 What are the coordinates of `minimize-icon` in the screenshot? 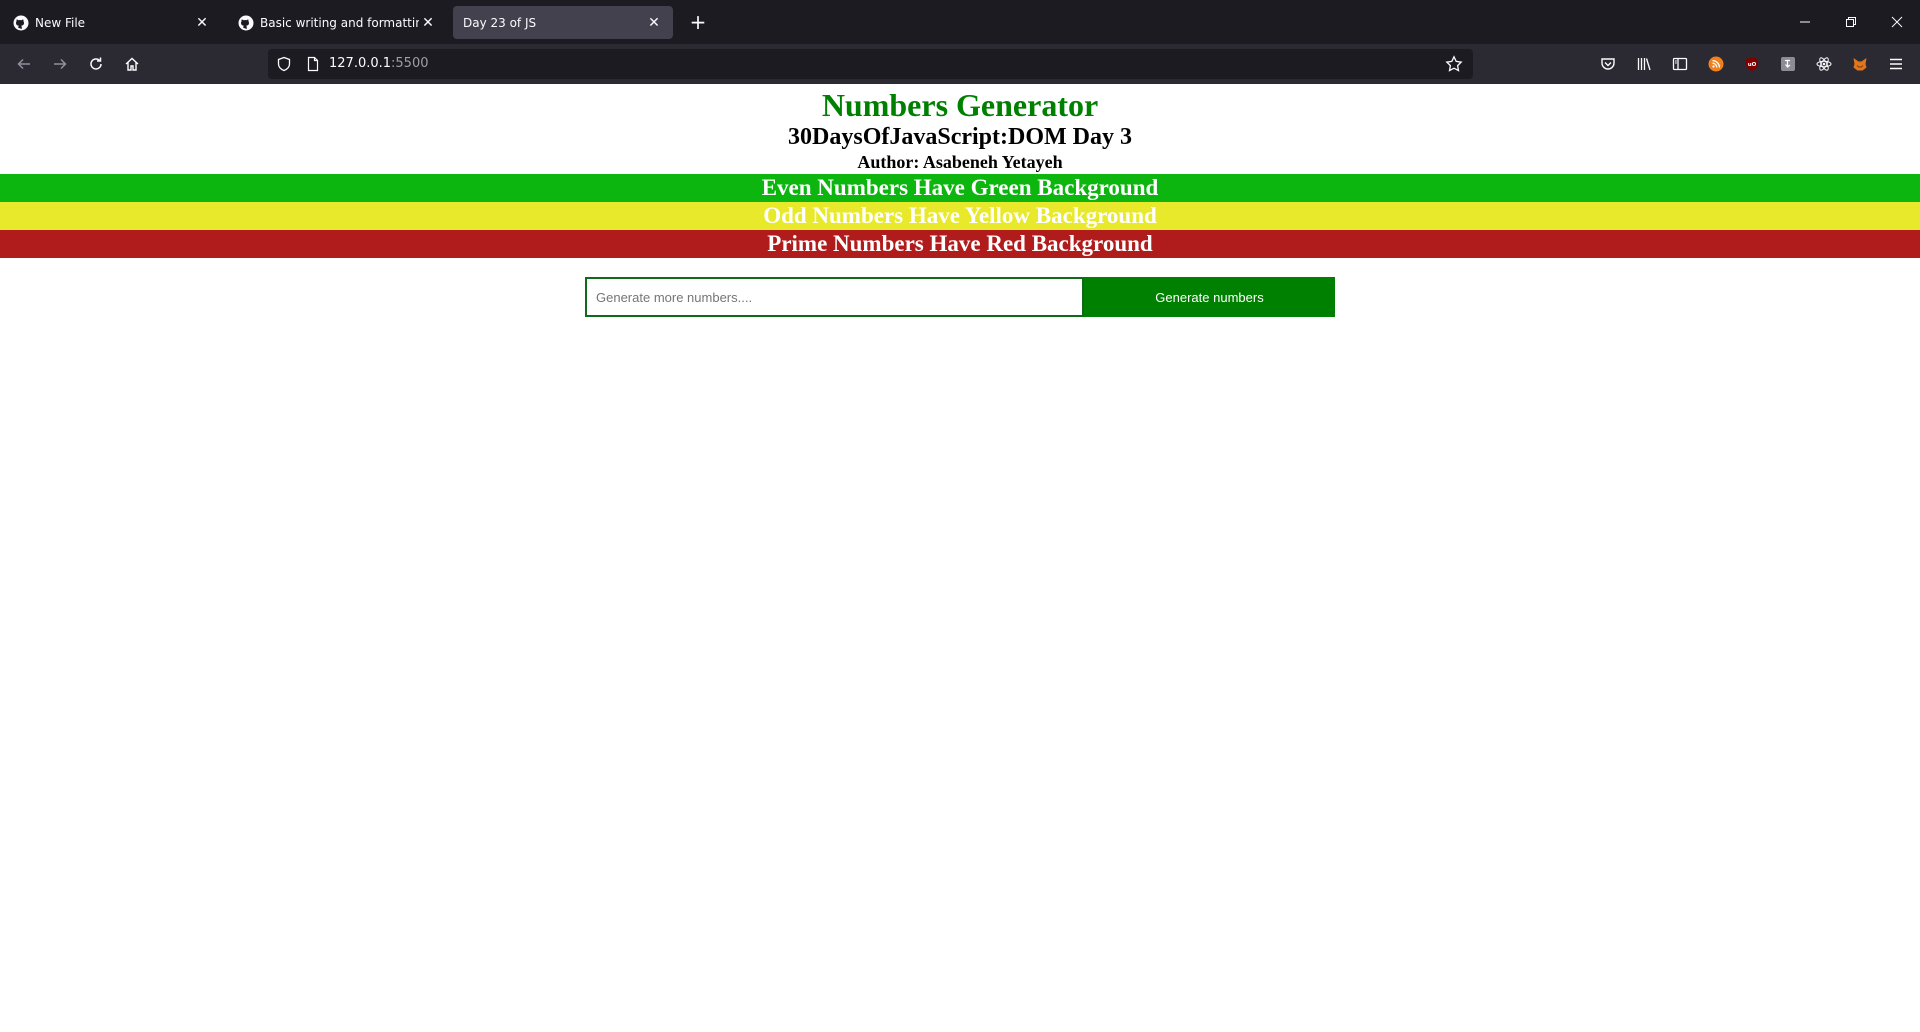 It's located at (1805, 22).